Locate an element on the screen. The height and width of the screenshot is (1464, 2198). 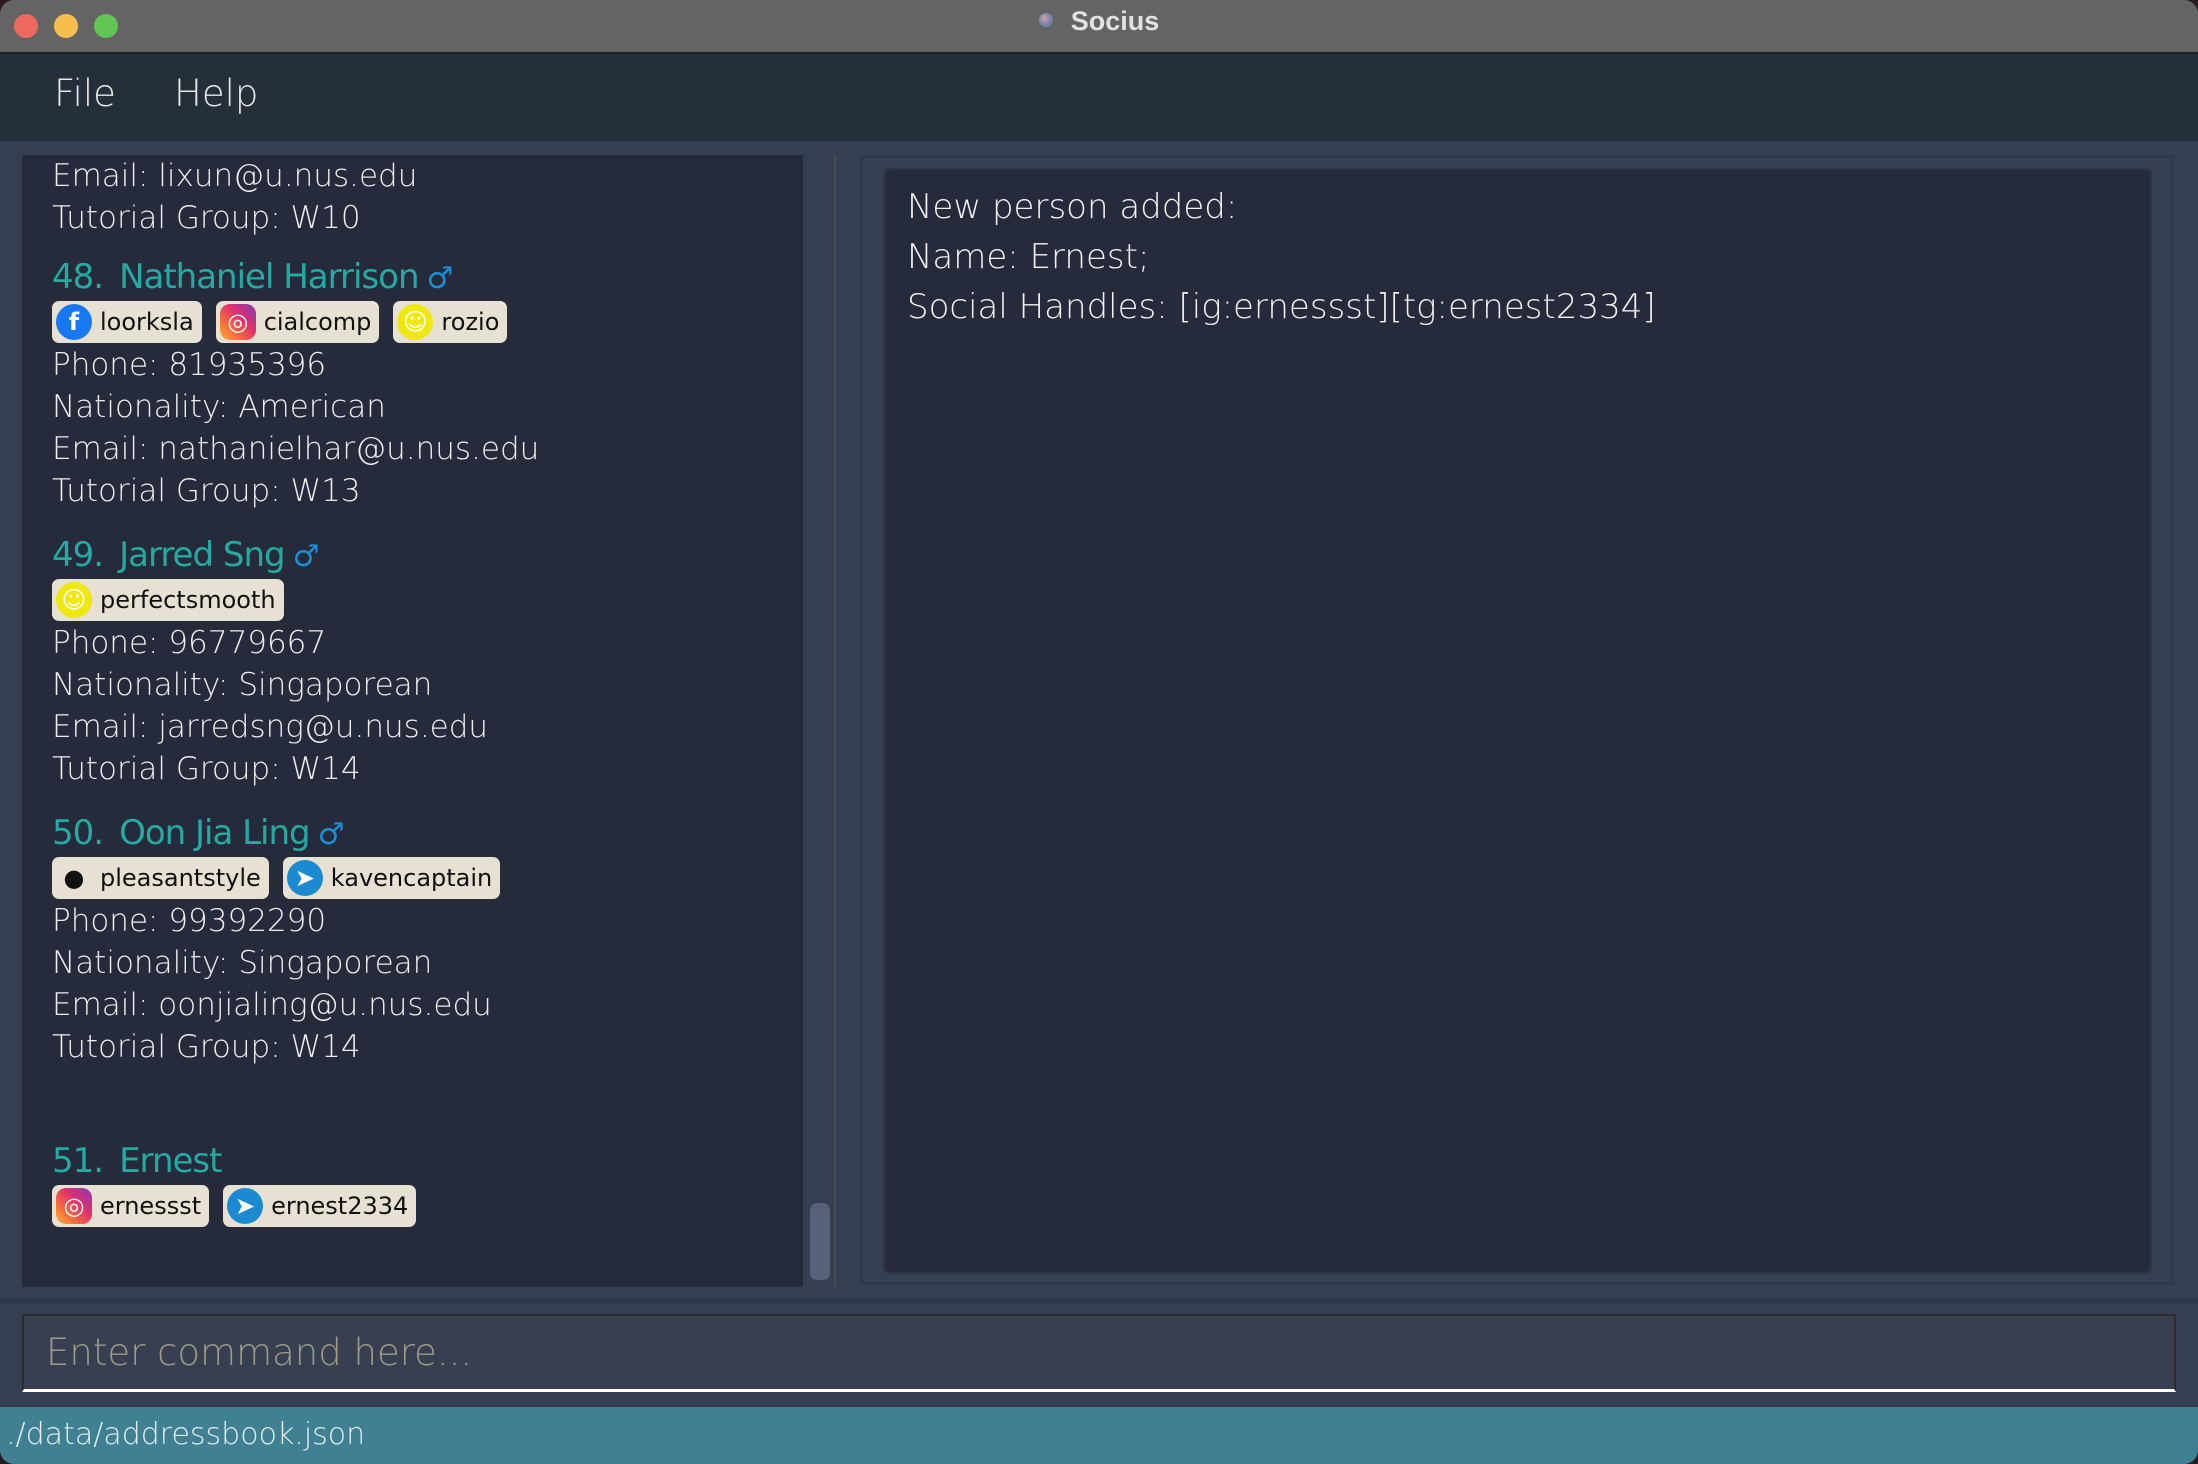
social-handles: ◎ ernessst ➤ ernest2334 is located at coordinates (234, 1206).